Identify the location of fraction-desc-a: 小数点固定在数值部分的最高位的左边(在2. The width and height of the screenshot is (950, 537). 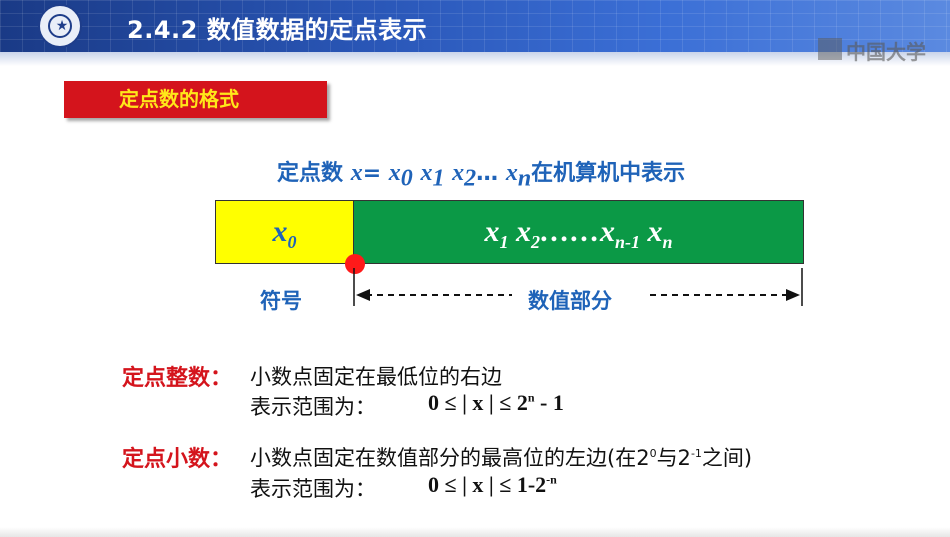
(450, 458).